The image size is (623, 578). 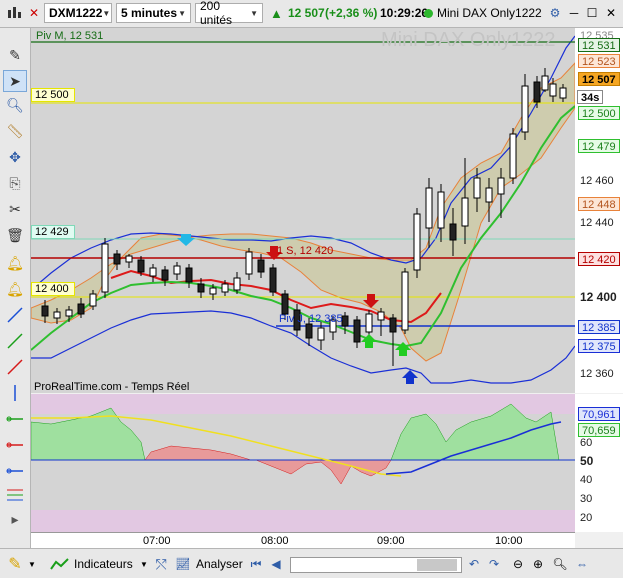 I want to click on piv-m-label: Piv M, 12 531, so click(x=70, y=36).